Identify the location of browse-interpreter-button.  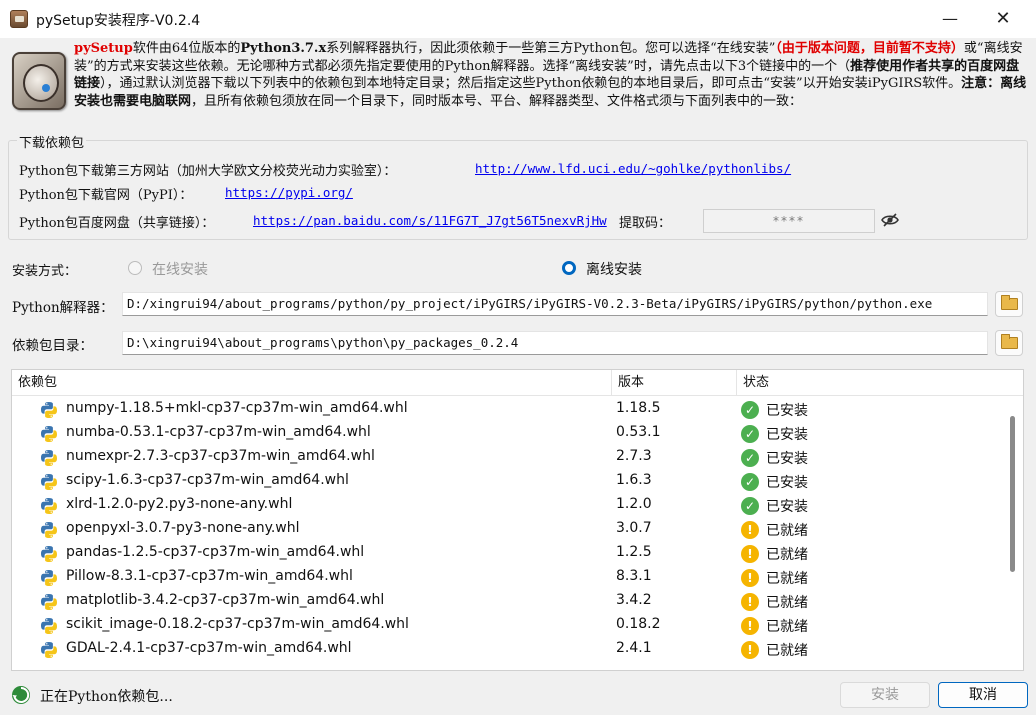
(1009, 304).